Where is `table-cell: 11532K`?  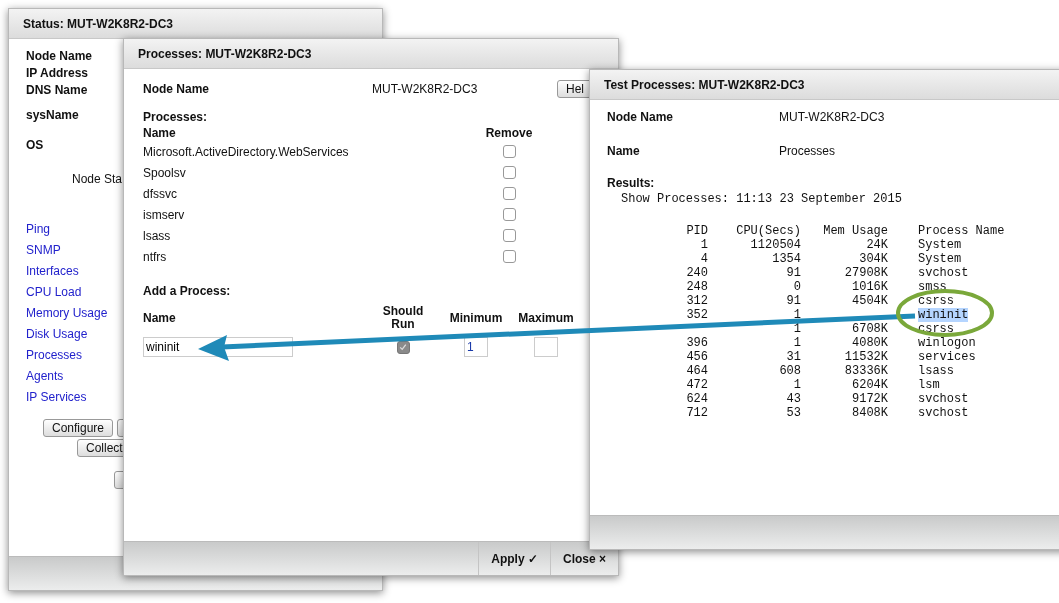
table-cell: 11532K is located at coordinates (866, 357).